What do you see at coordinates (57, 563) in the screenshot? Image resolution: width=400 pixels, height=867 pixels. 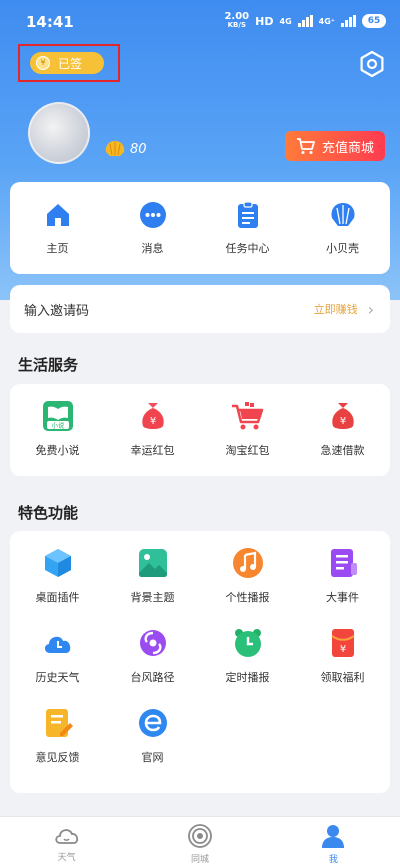 I see `desktop-widget-icon` at bounding box center [57, 563].